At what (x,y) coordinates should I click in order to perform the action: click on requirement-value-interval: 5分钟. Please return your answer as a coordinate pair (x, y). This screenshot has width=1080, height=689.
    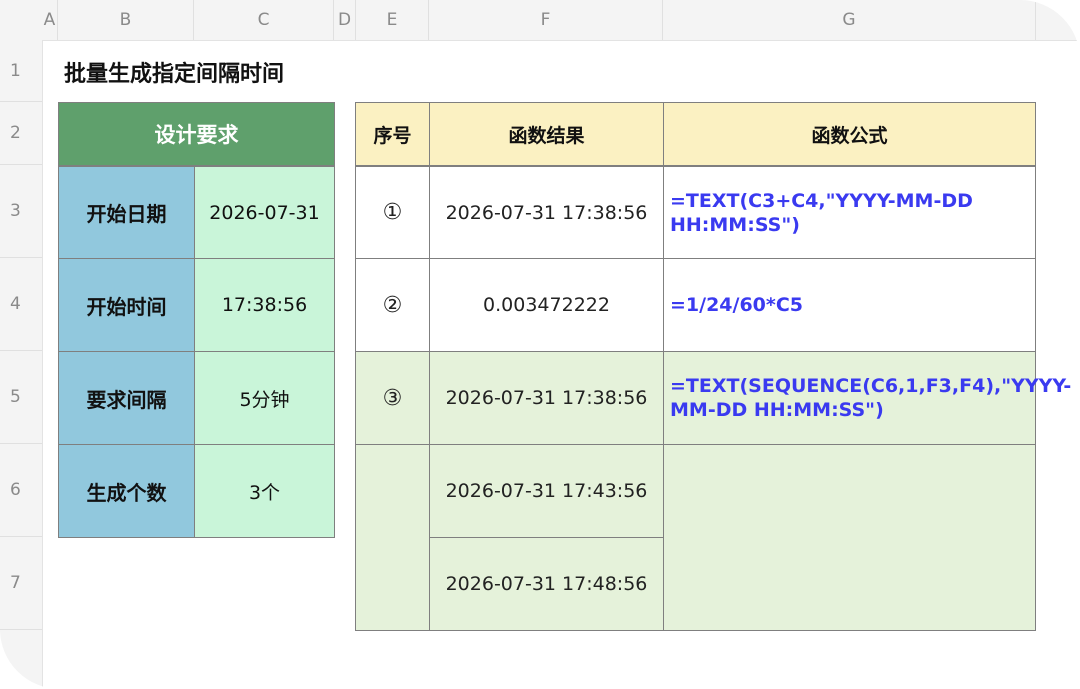
    Looking at the image, I should click on (264, 398).